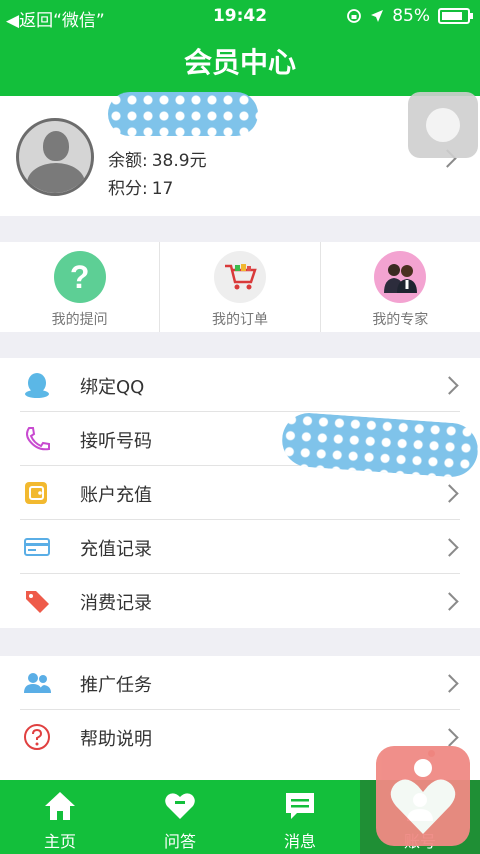 This screenshot has width=480, height=854. I want to click on tag-icon, so click(37, 602).